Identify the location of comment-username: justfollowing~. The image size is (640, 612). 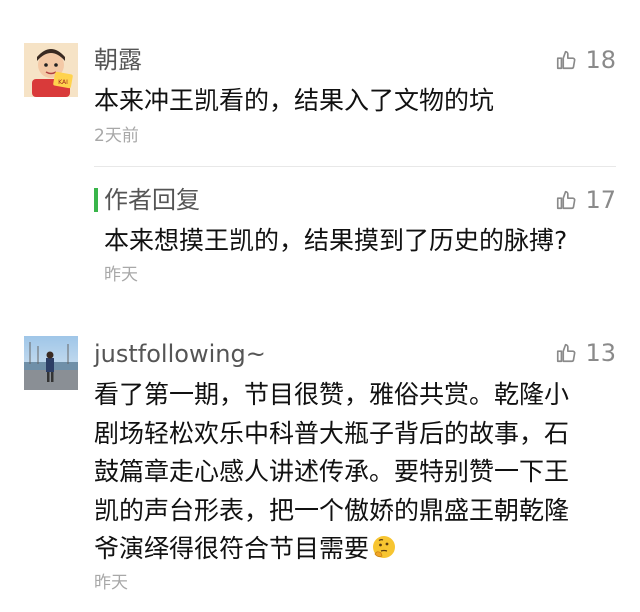
(180, 354).